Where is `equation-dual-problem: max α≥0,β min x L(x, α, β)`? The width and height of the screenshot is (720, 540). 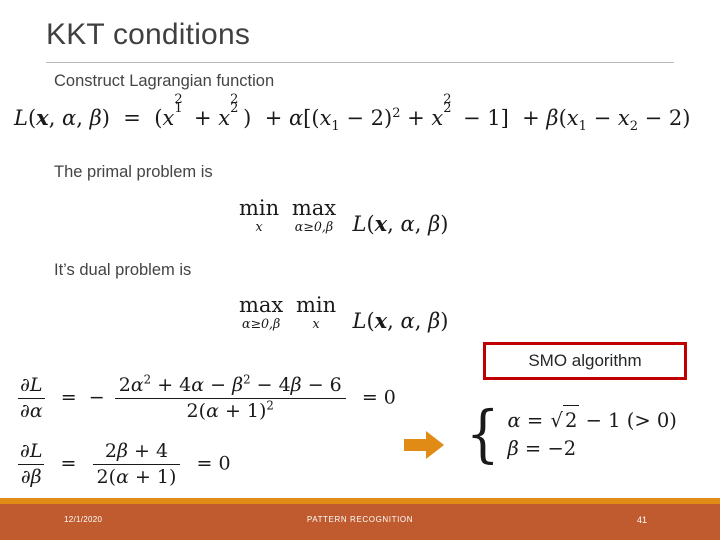 equation-dual-problem: max α≥0,β min x L(x, α, β) is located at coordinates (344, 313).